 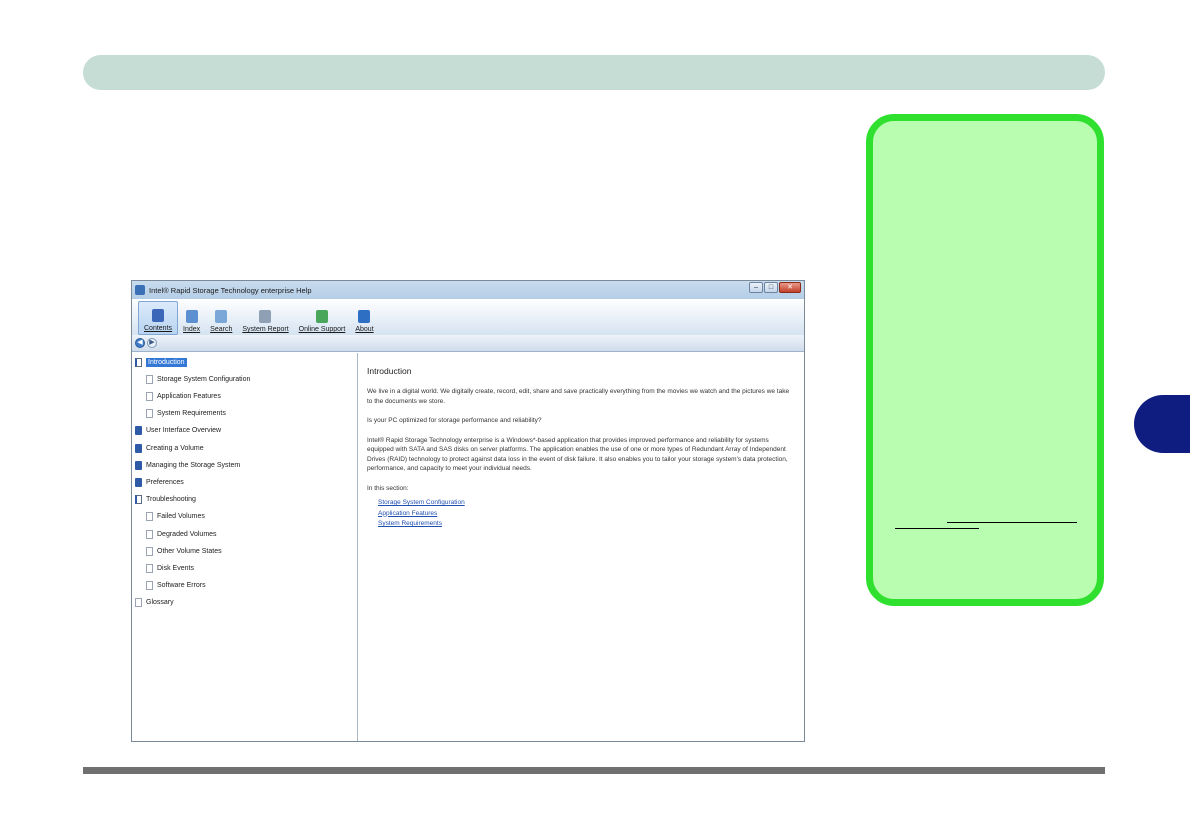 What do you see at coordinates (166, 362) in the screenshot?
I see `tree-item-label: Introduction` at bounding box center [166, 362].